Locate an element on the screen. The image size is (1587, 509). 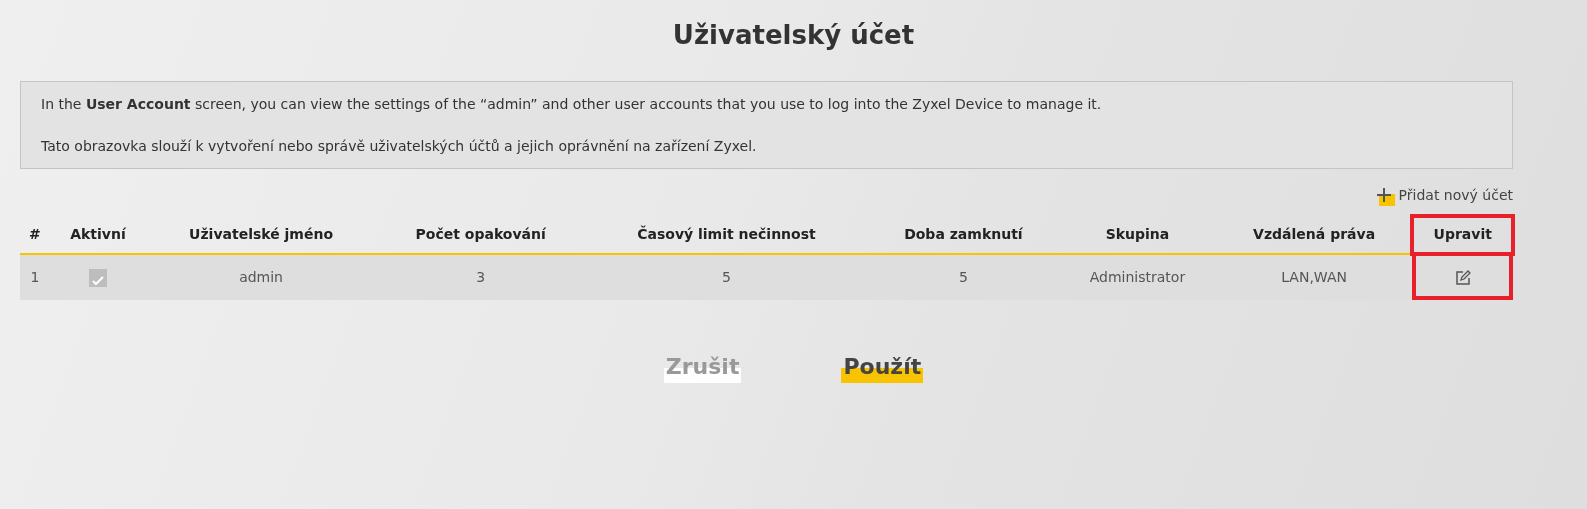
table-cell: 3 is located at coordinates (481, 277).